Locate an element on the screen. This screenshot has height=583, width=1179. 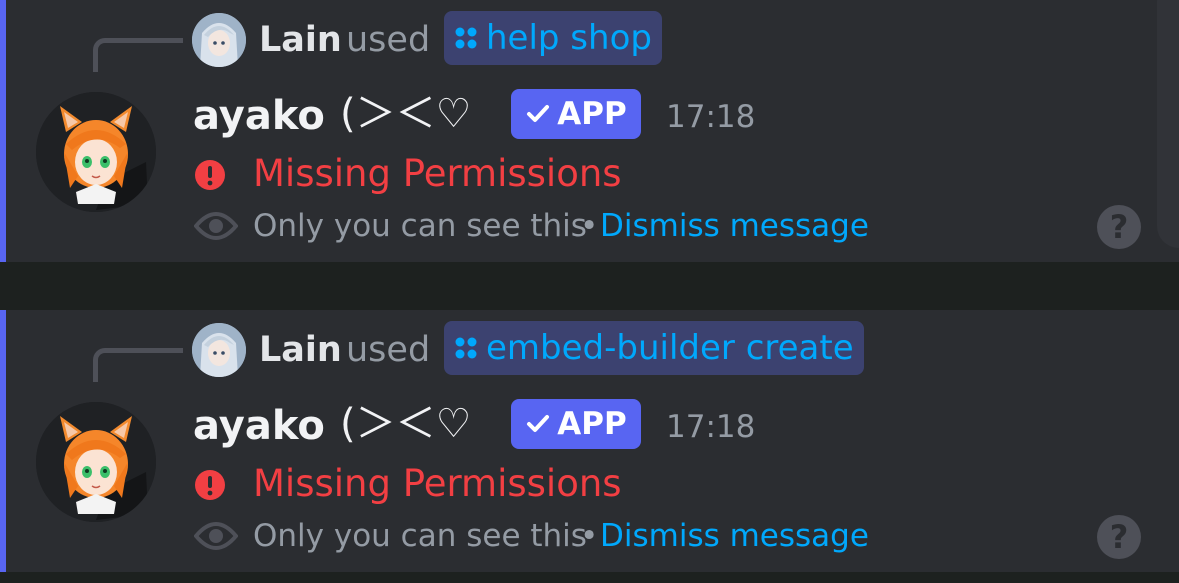
side-panel is located at coordinates (1168, 124).